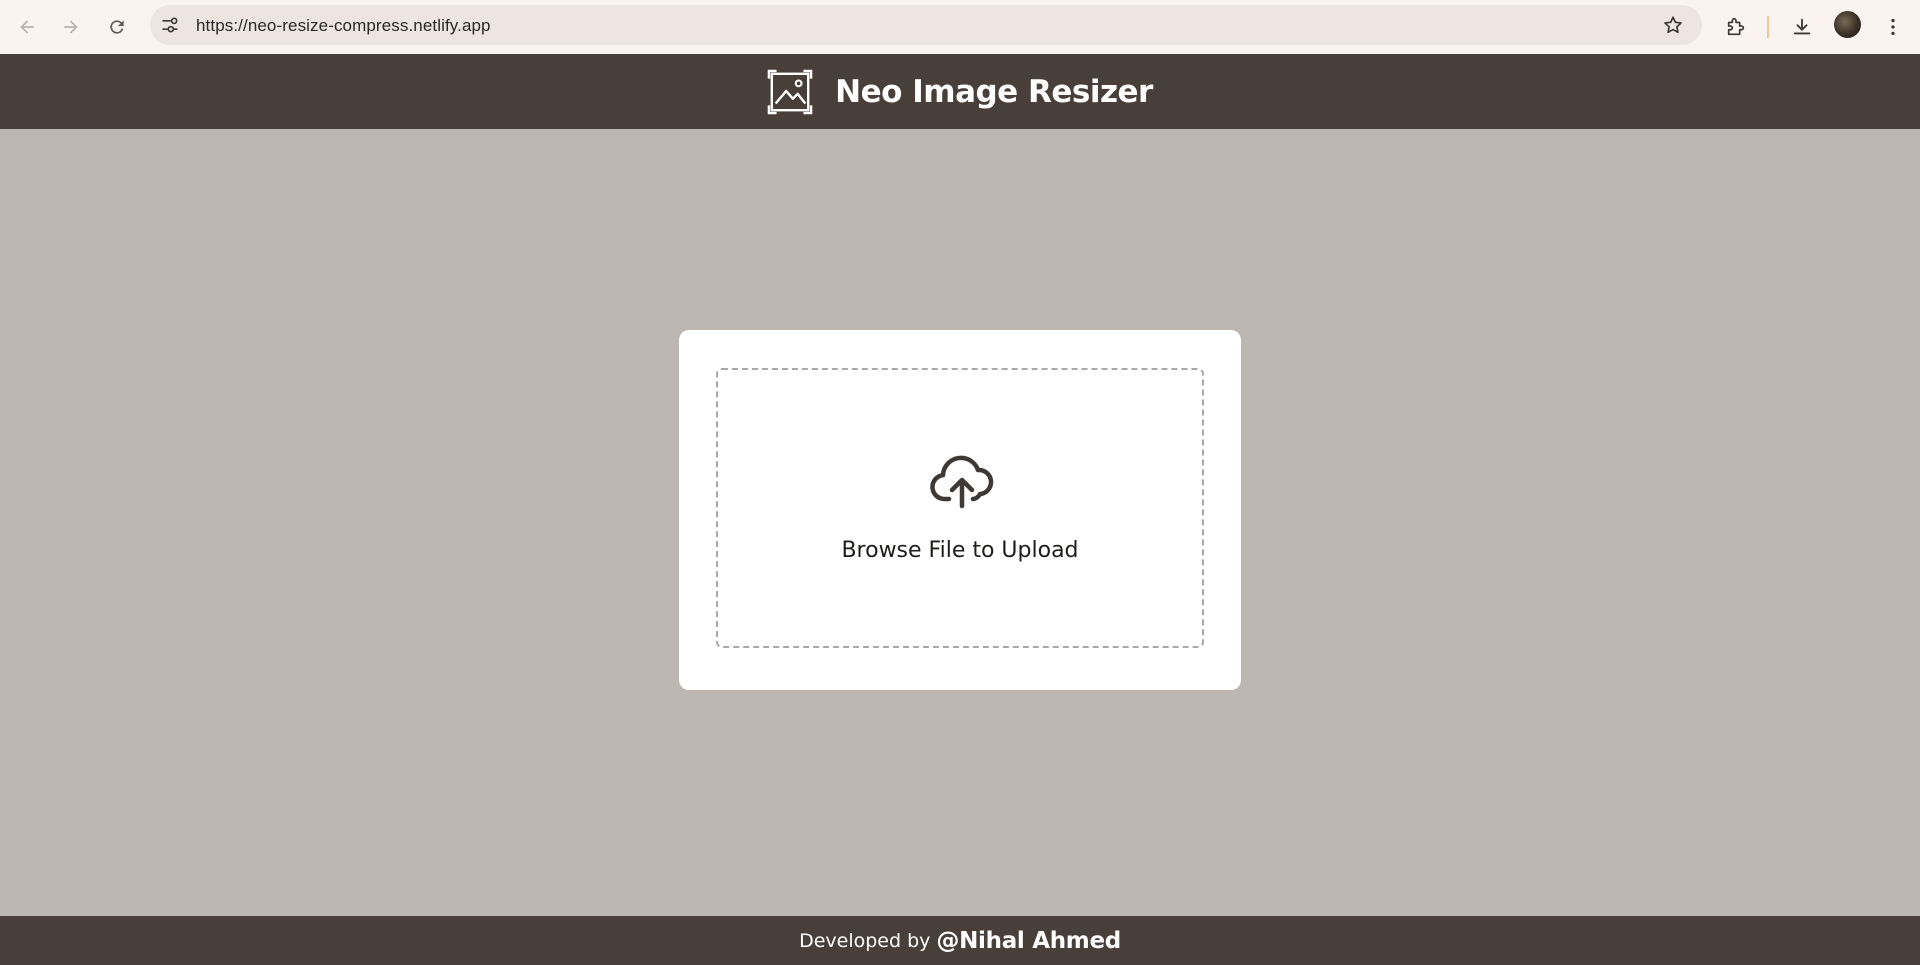  I want to click on reload-icon, so click(117, 27).